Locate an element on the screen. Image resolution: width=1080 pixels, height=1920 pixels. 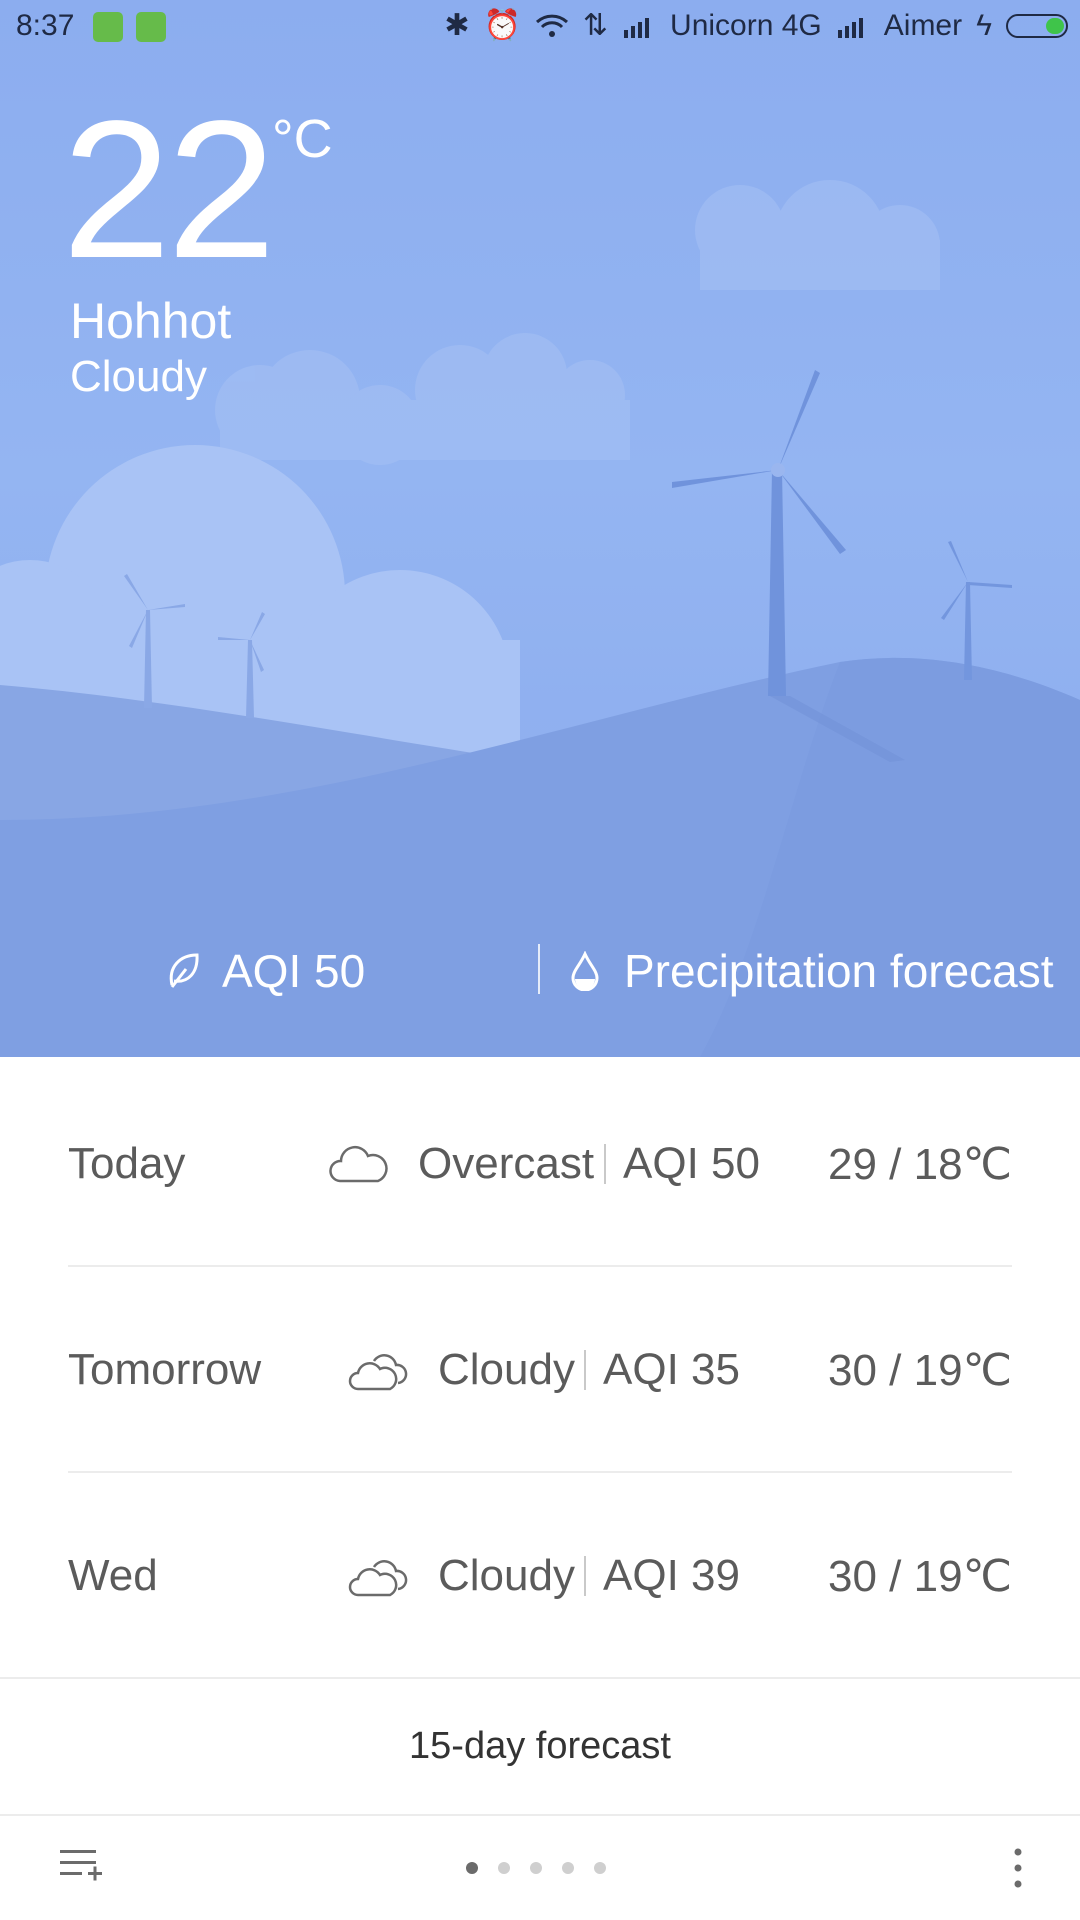
page-indicator is located at coordinates (536, 1868).